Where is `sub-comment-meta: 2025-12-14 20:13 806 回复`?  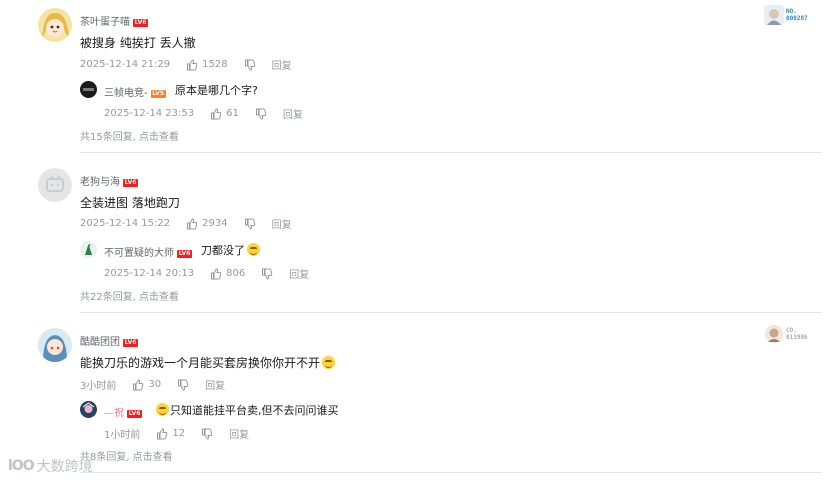 sub-comment-meta: 2025-12-14 20:13 806 回复 is located at coordinates (206, 273).